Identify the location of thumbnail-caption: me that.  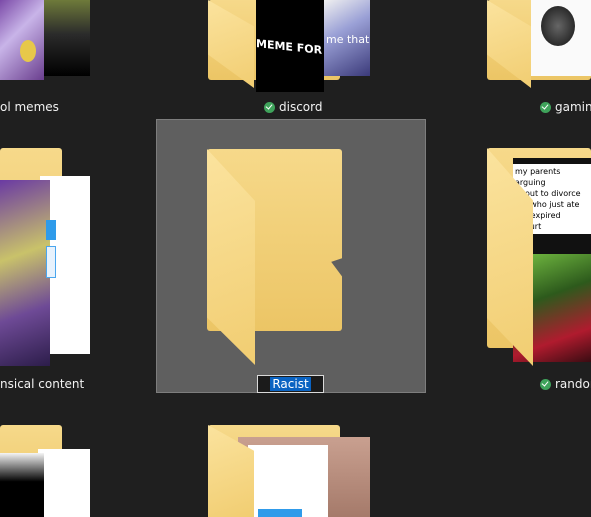
(348, 39).